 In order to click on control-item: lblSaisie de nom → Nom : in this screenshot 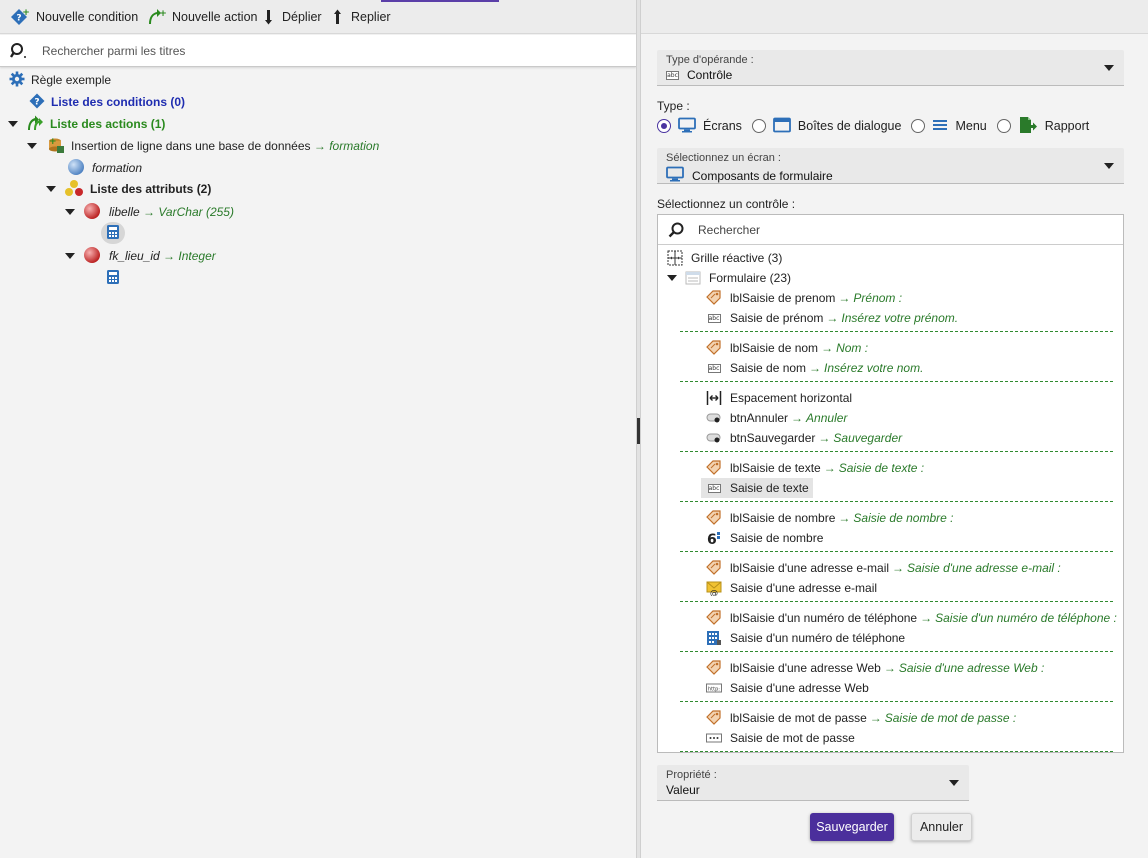, I will do `click(786, 348)`.